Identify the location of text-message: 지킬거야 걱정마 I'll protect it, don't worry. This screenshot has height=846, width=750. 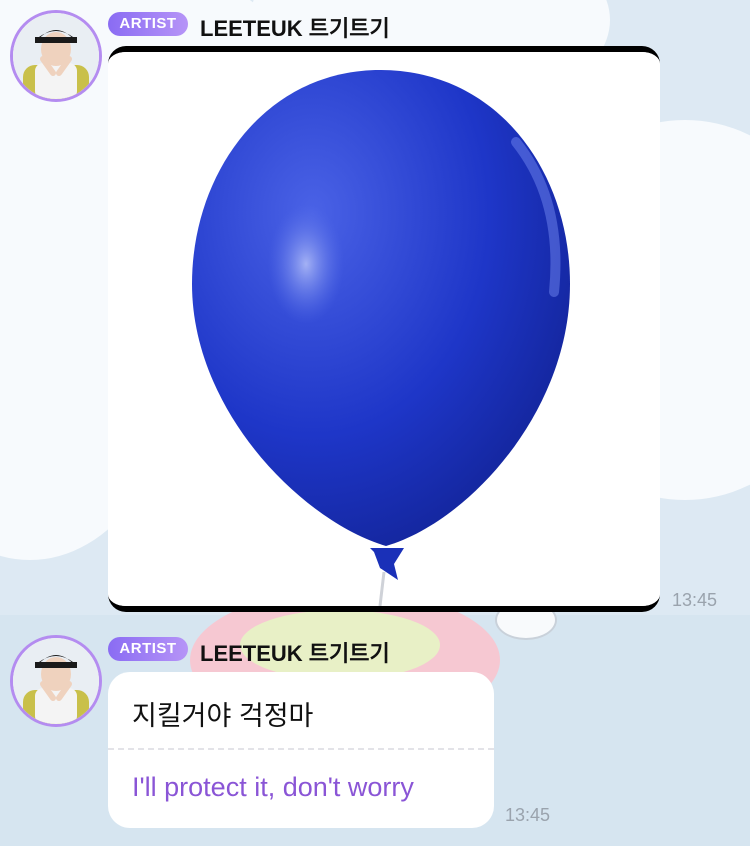
(301, 750).